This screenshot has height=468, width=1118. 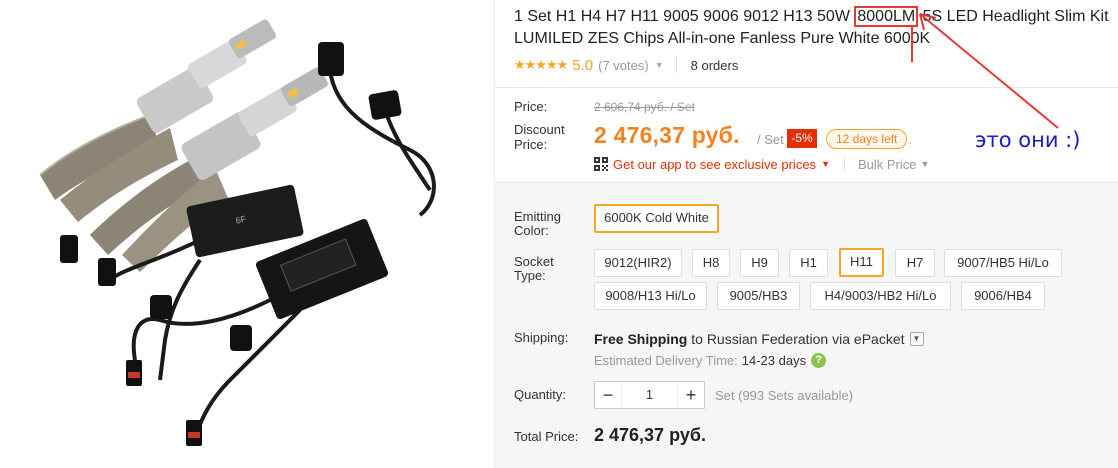 I want to click on eta-value: 14-23 days, so click(x=774, y=360).